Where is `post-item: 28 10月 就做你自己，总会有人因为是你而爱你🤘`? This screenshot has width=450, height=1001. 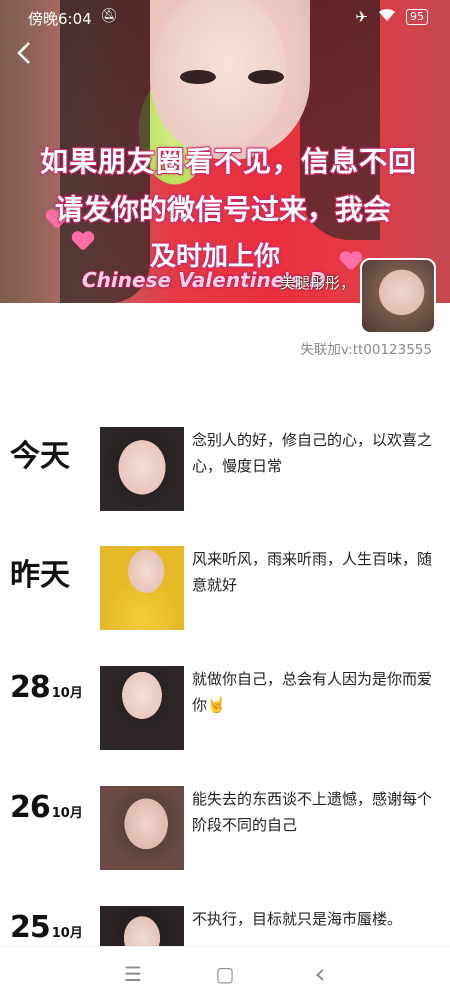
post-item: 28 10月 就做你自己，总会有人因为是你而爱你🤘 is located at coordinates (225, 708).